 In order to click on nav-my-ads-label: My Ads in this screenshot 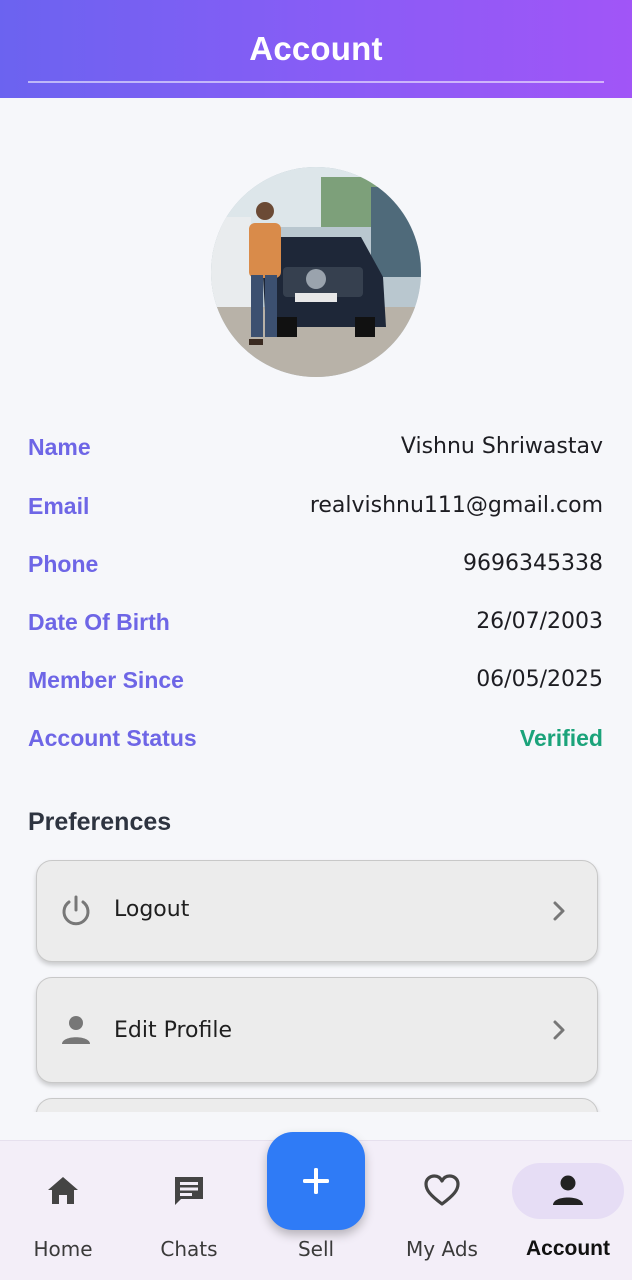, I will do `click(442, 1249)`.